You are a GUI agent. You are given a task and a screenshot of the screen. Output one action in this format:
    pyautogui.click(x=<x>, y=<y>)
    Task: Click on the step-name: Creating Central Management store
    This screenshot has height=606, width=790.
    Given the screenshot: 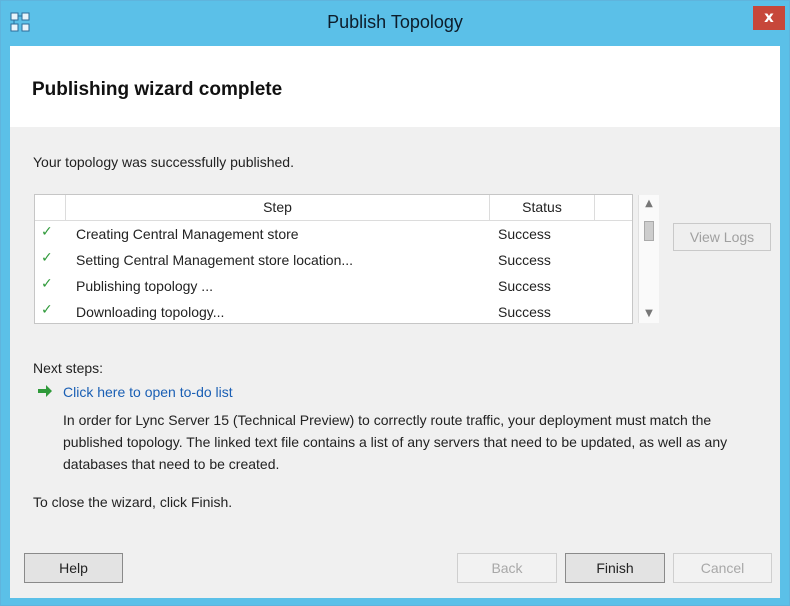 What is the action you would take?
    pyautogui.click(x=187, y=234)
    